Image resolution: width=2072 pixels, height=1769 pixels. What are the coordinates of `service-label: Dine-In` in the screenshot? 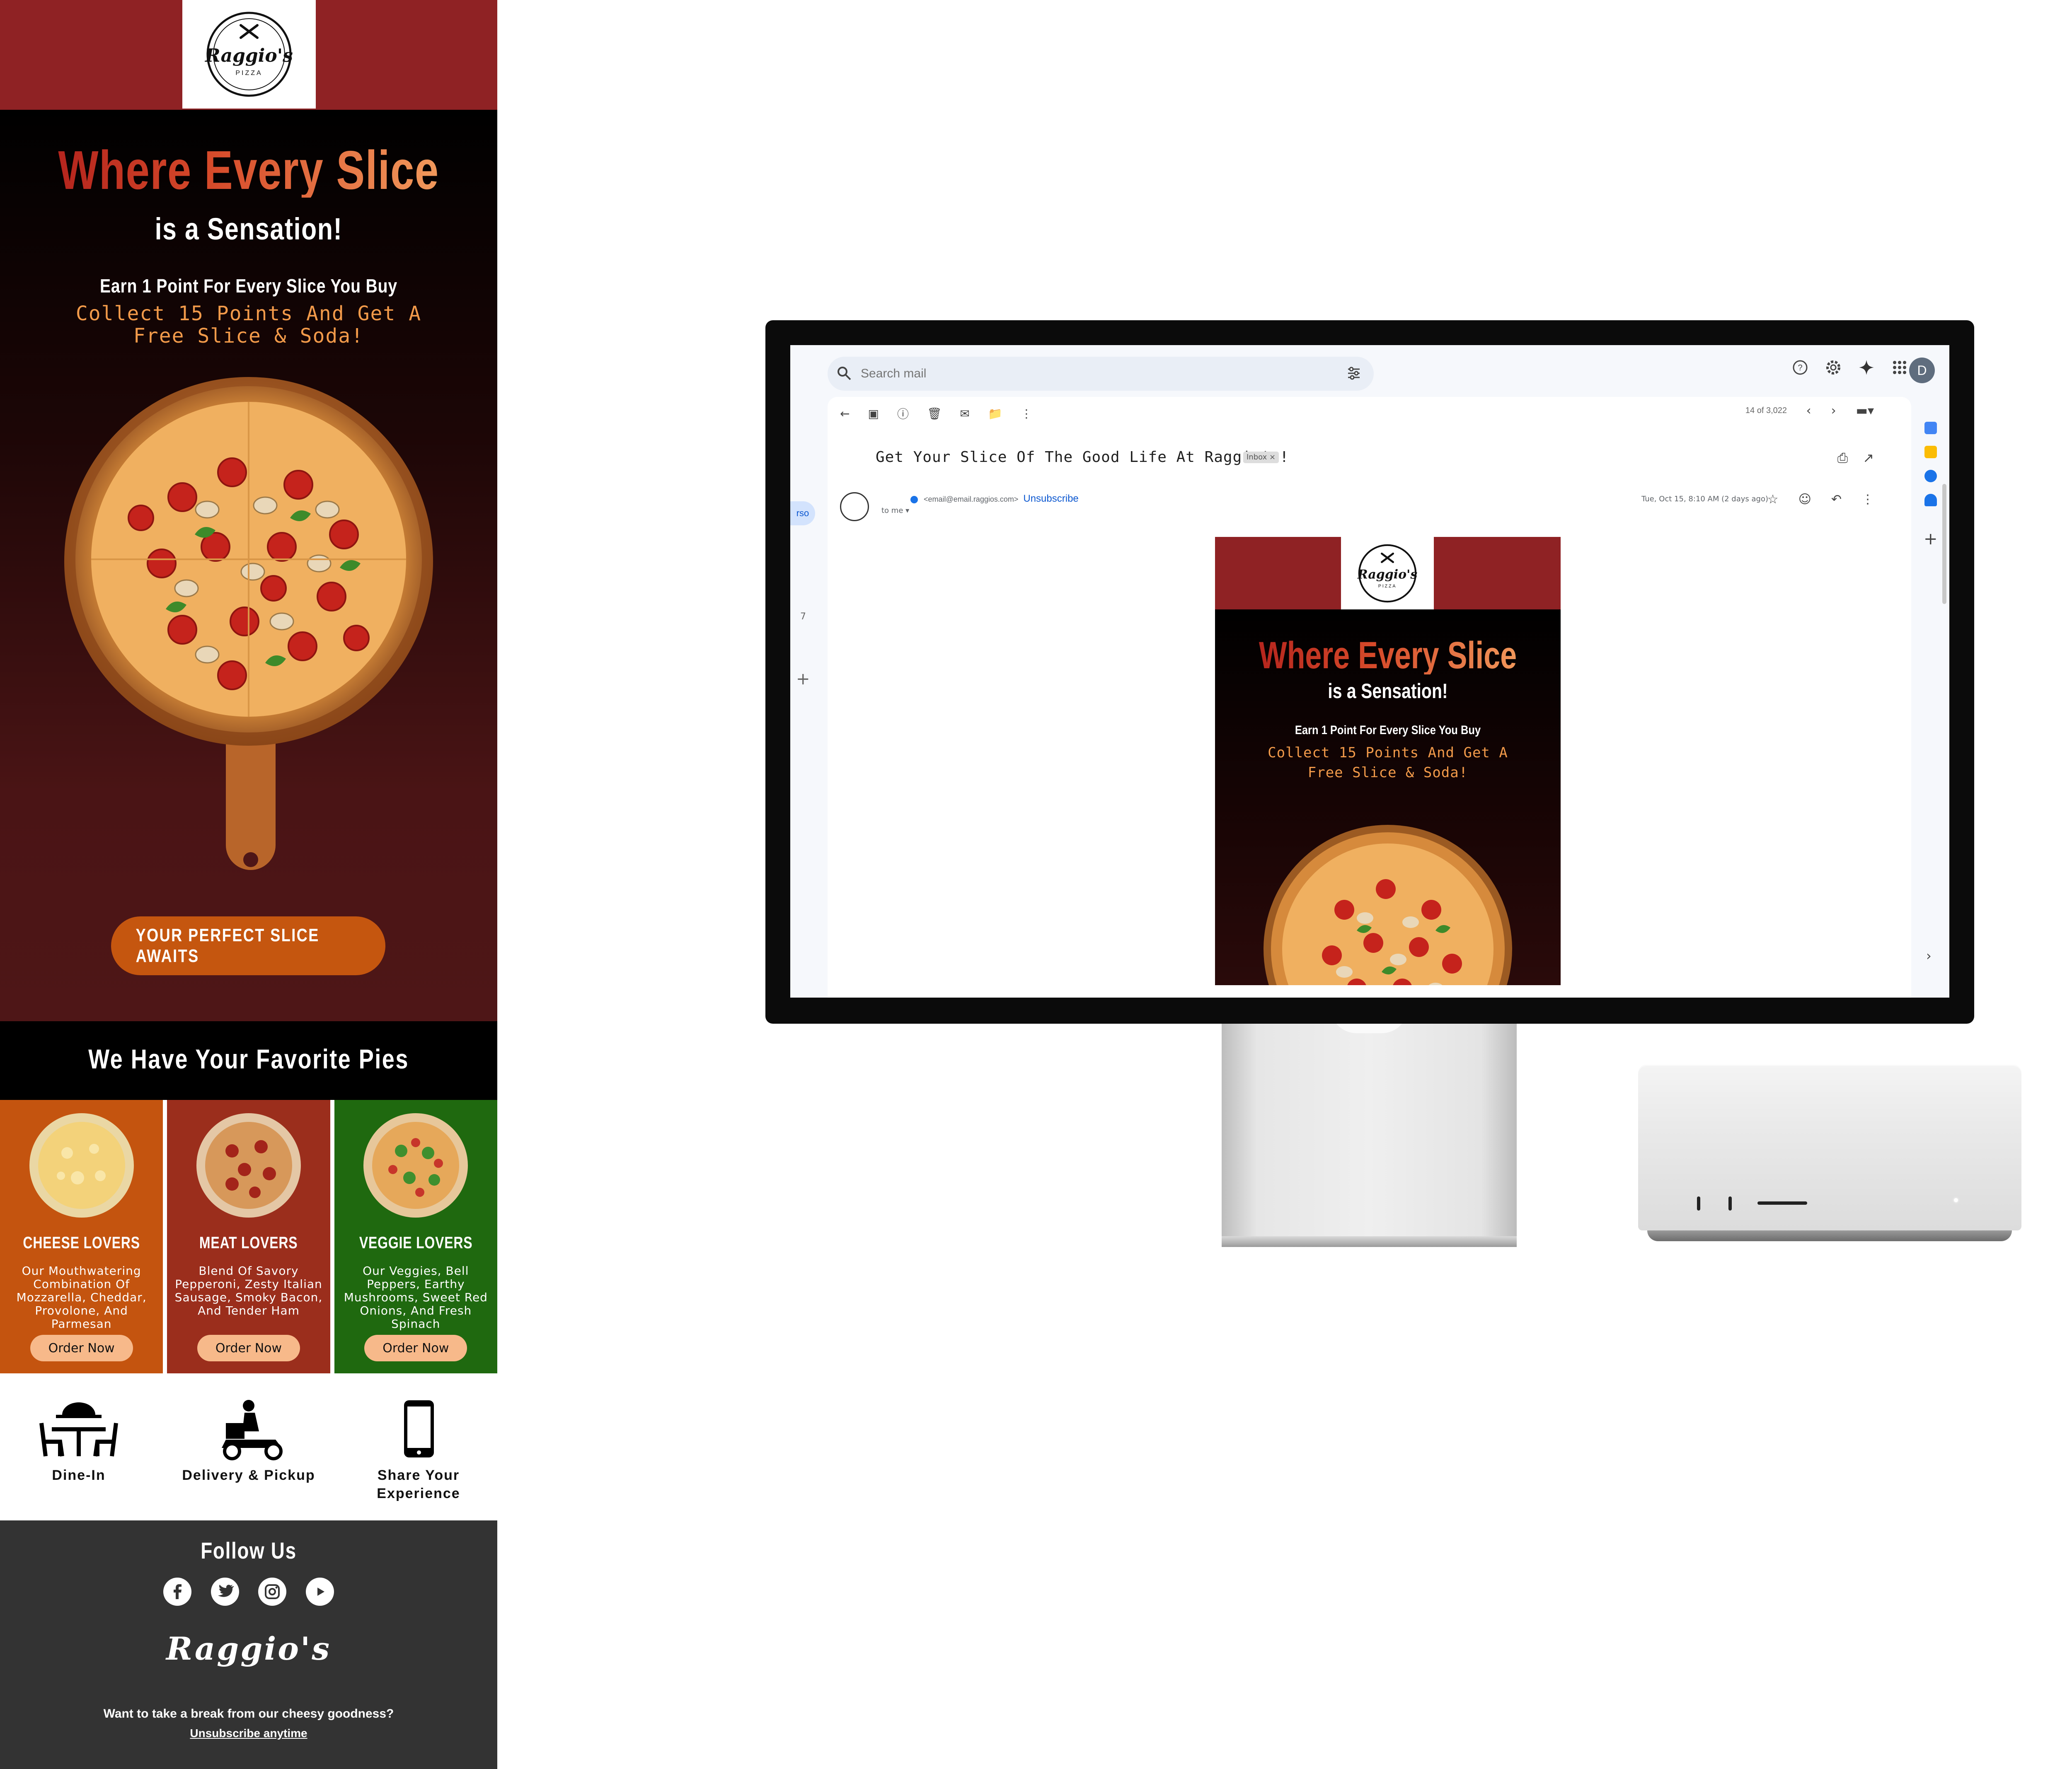 It's located at (79, 1475).